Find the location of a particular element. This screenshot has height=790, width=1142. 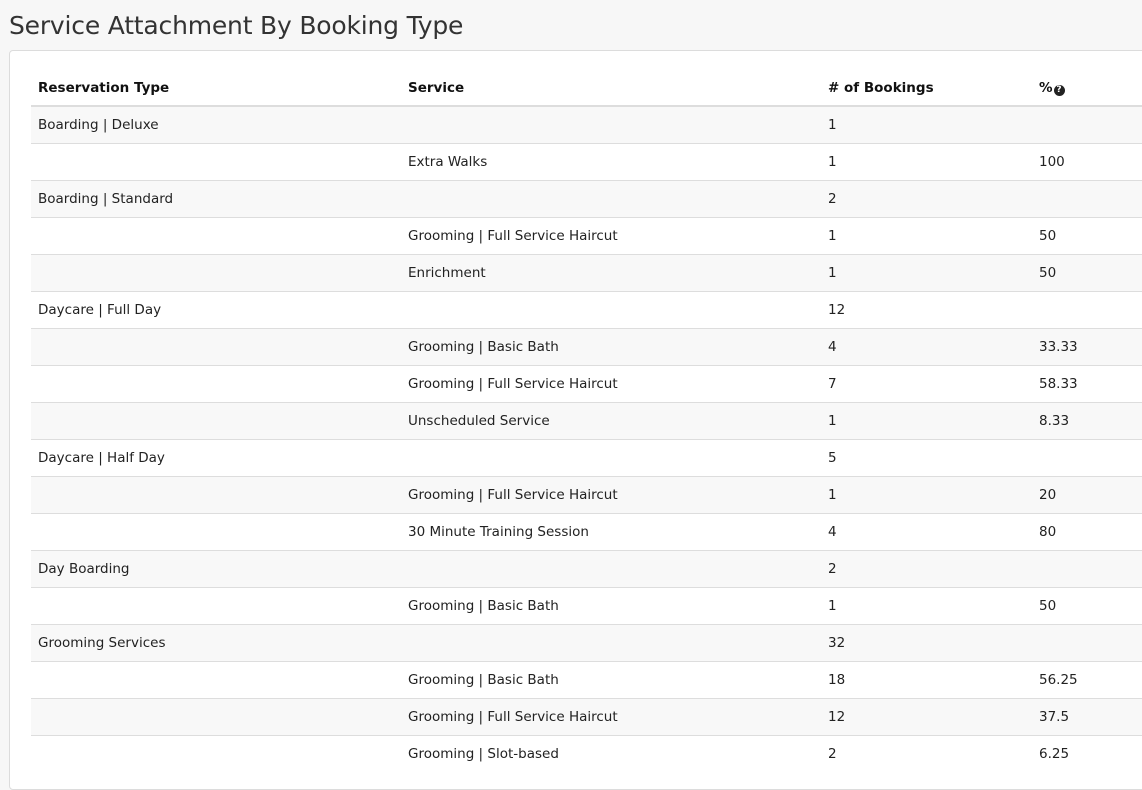

cell-percent: 56.25 is located at coordinates (1087, 679).